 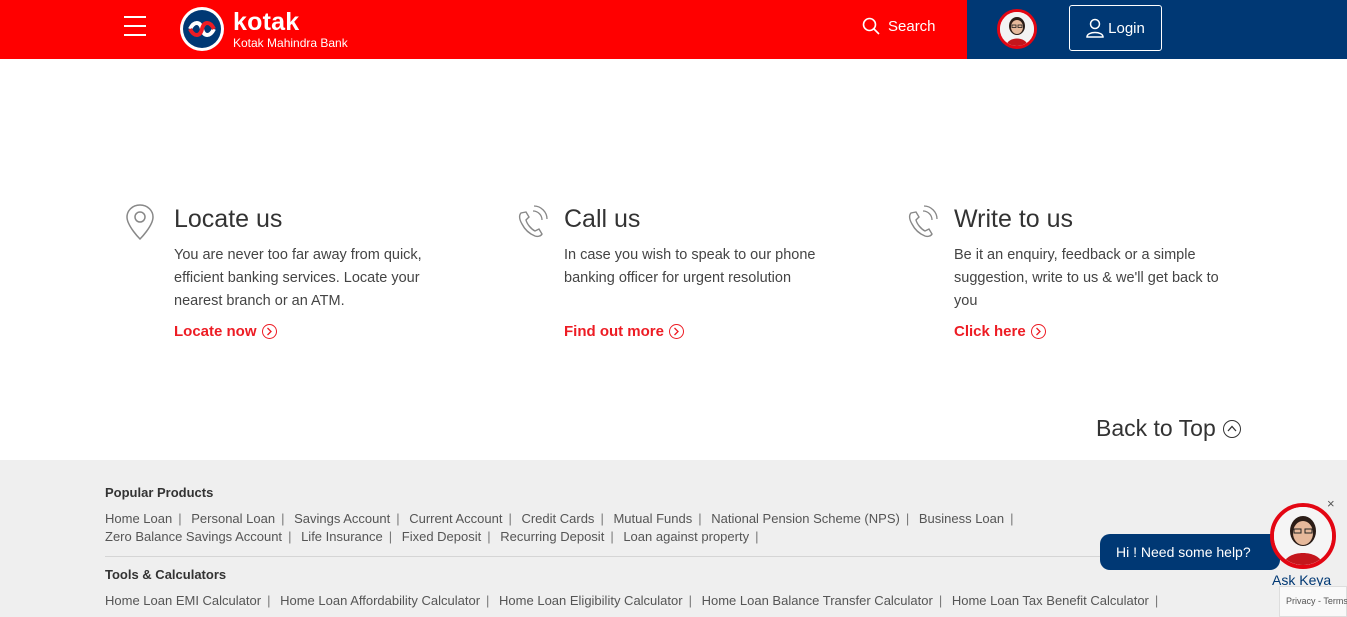 I want to click on recaptcha-badge: Privacy - Terms, so click(x=1313, y=601).